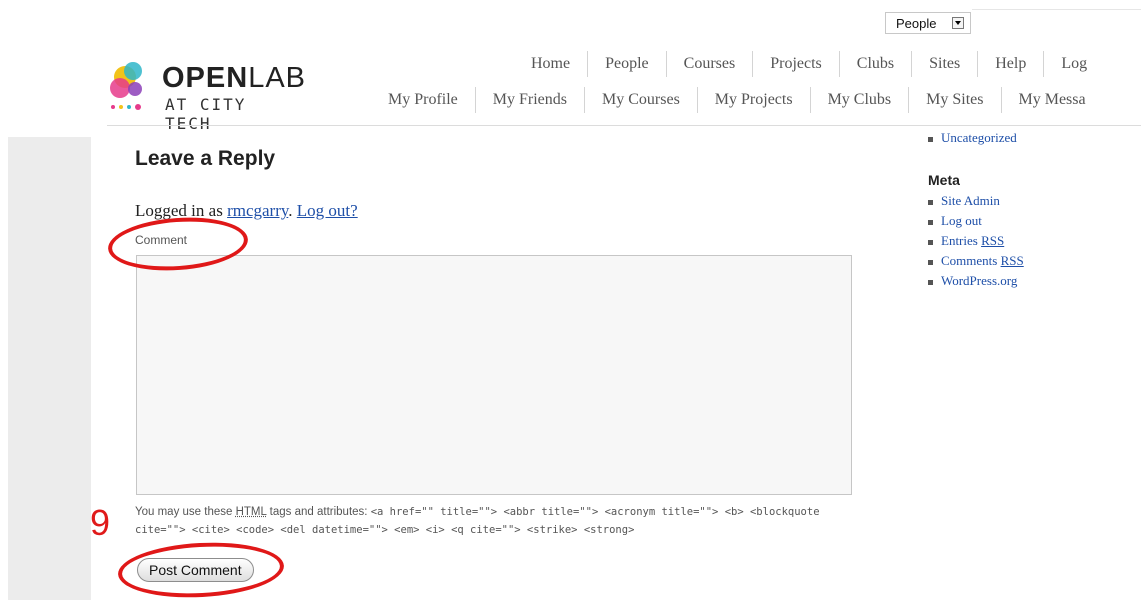 This screenshot has width=1141, height=601. Describe the element at coordinates (916, 23) in the screenshot. I see `search-type-value: People` at that location.